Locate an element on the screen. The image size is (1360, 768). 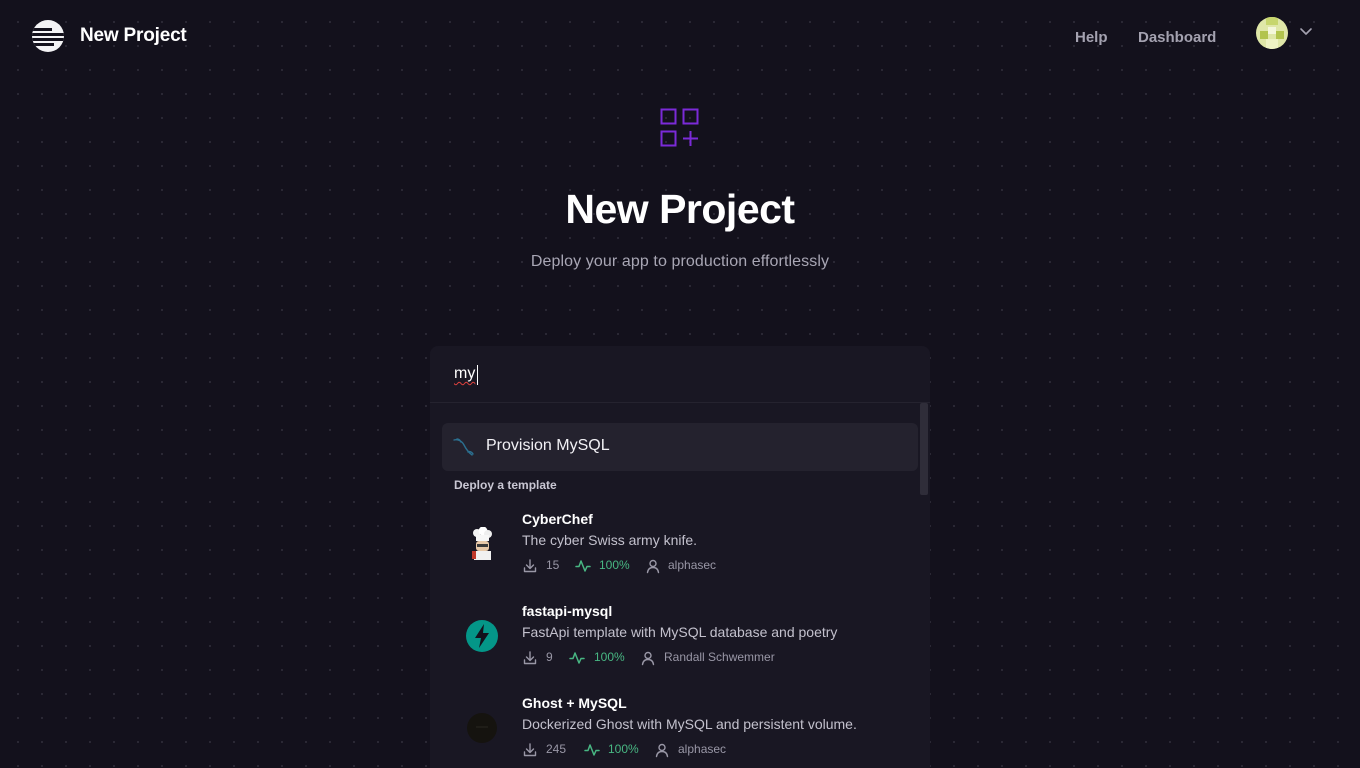
help-link: Help is located at coordinates (1091, 37).